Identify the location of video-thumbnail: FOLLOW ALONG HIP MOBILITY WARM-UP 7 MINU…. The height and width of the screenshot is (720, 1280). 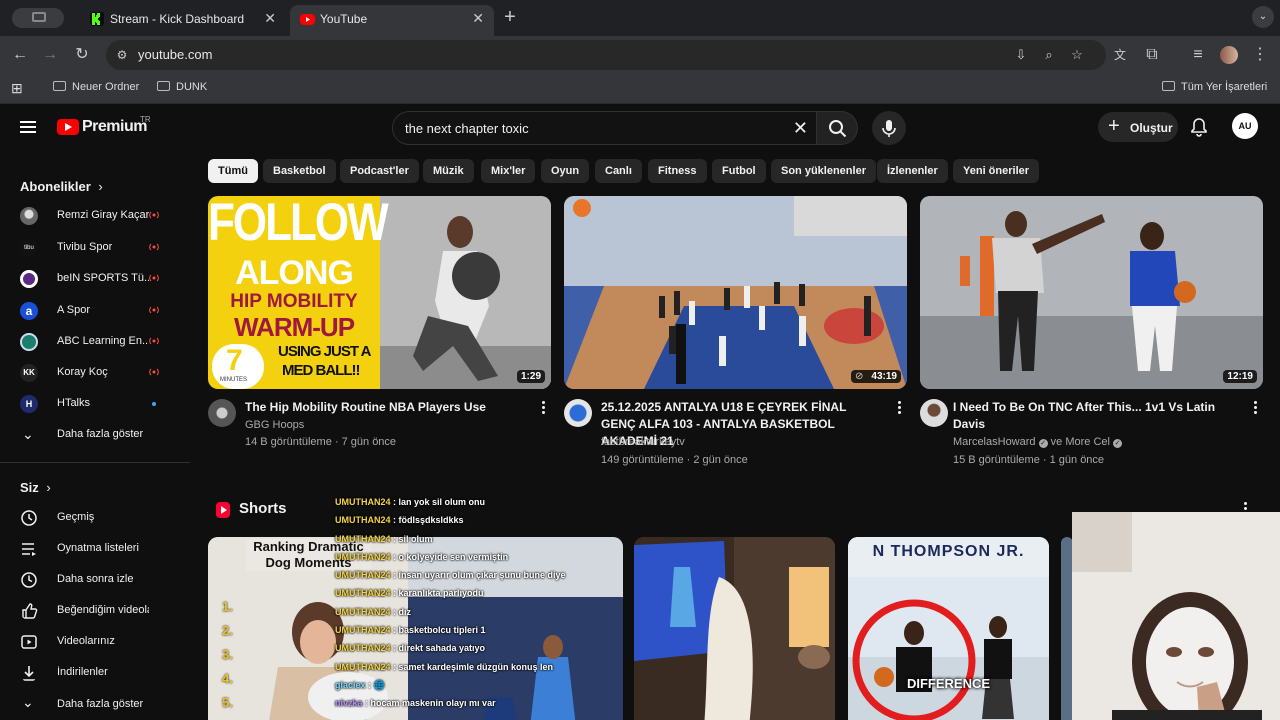
(379, 292).